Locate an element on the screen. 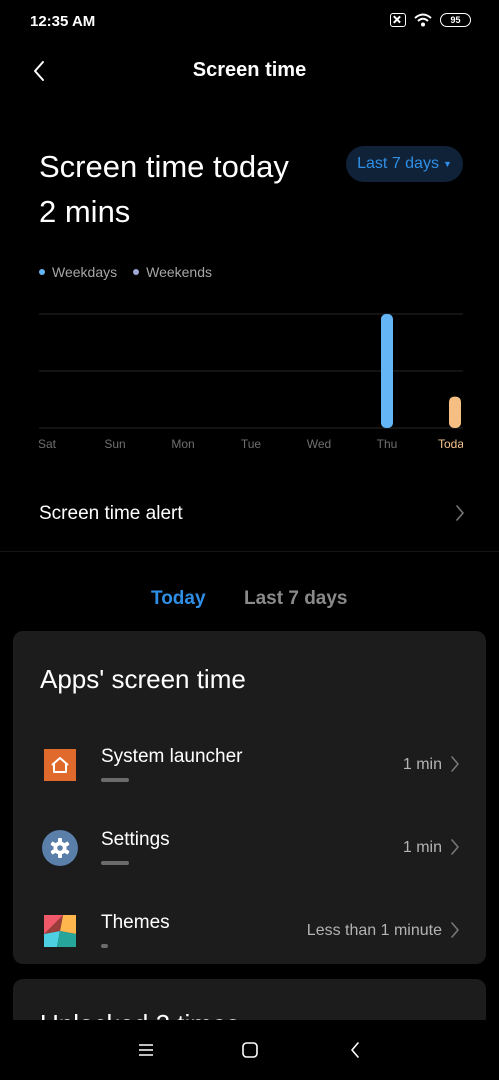 The height and width of the screenshot is (1080, 499). system-navigation-bar is located at coordinates (249, 1050).